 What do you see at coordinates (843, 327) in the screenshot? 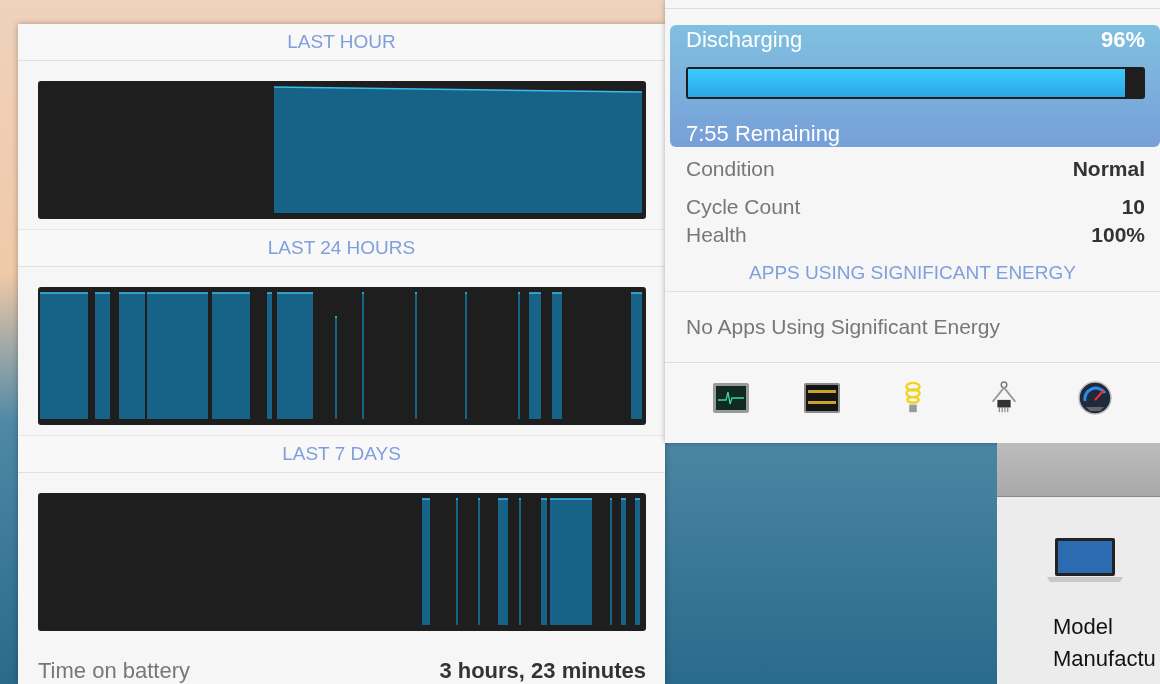
I see `no-apps-message: No Apps Using Significant Energy` at bounding box center [843, 327].